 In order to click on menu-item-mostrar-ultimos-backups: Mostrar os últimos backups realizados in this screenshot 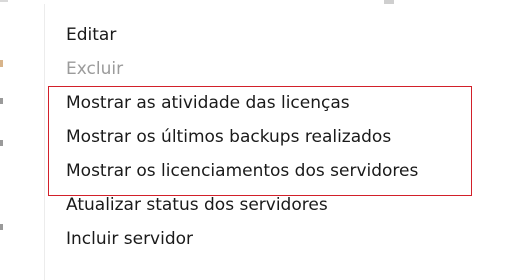, I will do `click(264, 137)`.